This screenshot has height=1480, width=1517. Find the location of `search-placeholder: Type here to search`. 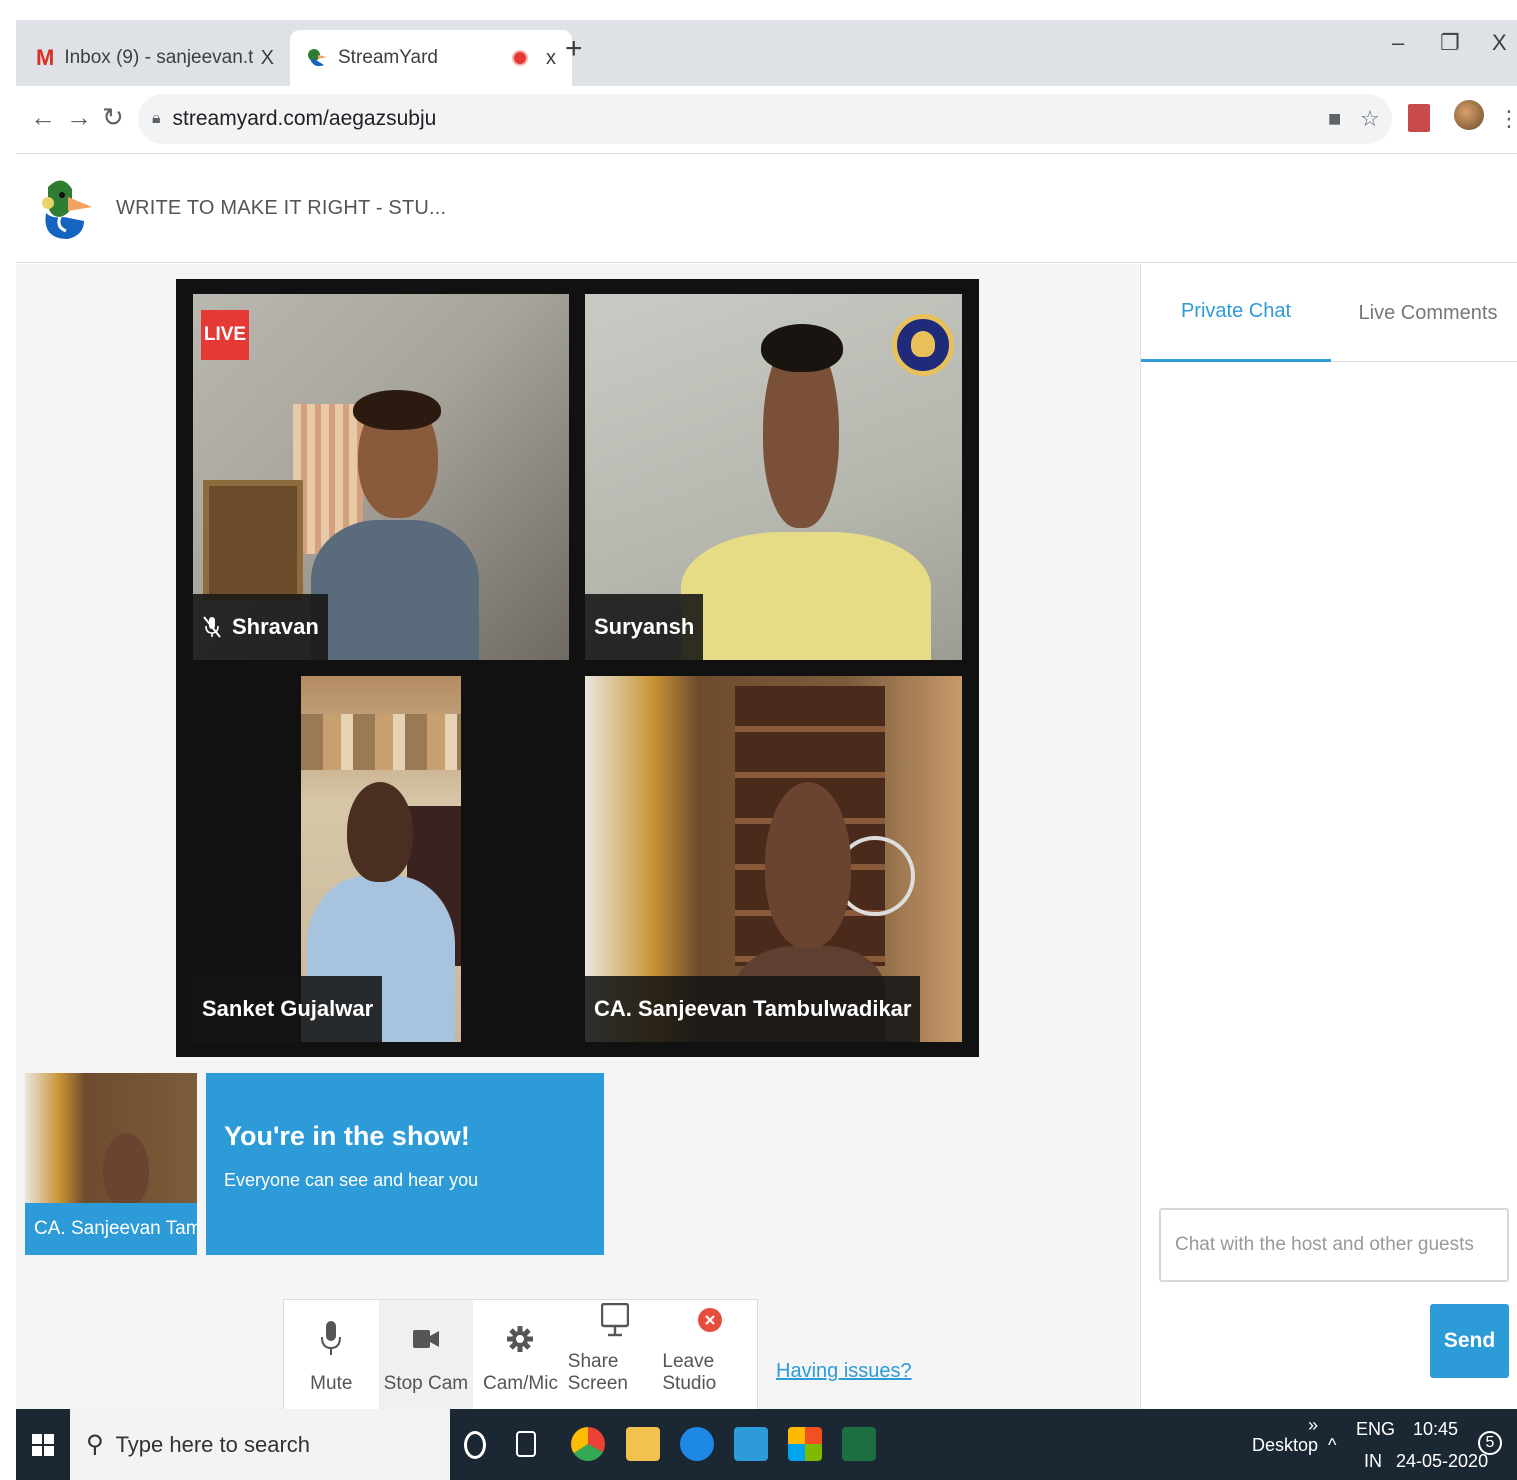

search-placeholder: Type here to search is located at coordinates (213, 1444).